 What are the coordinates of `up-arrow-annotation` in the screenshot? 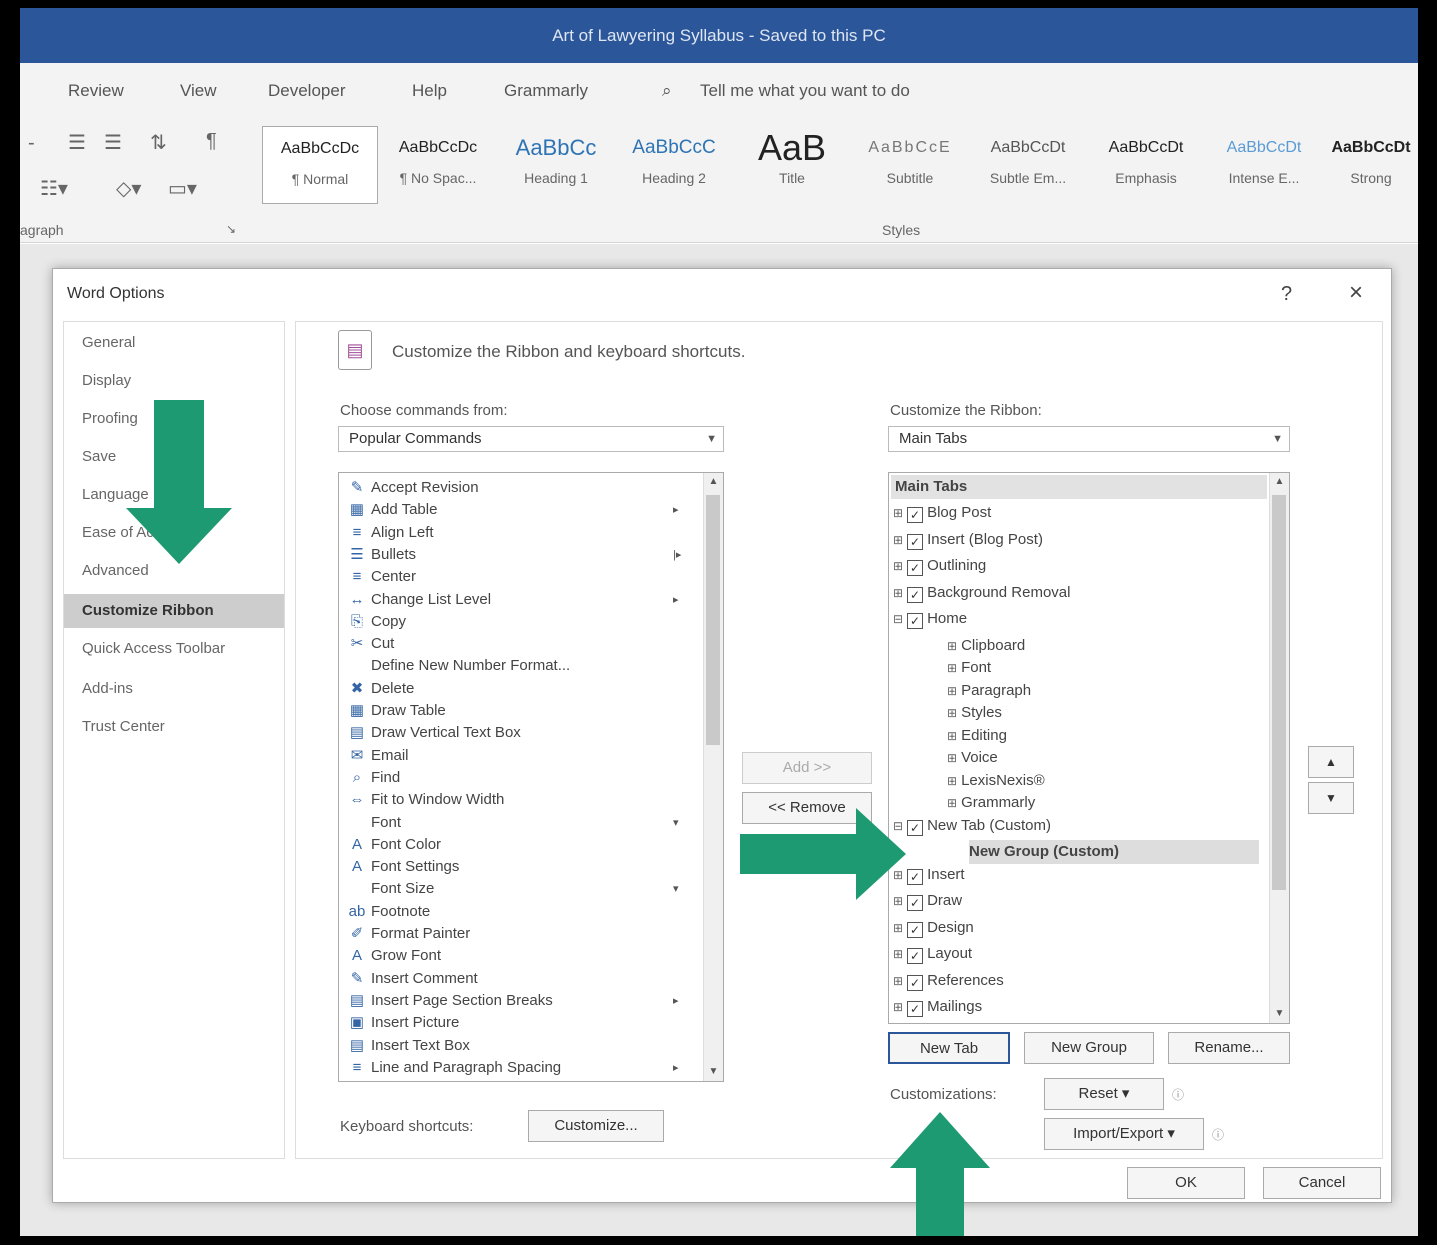 It's located at (940, 1174).